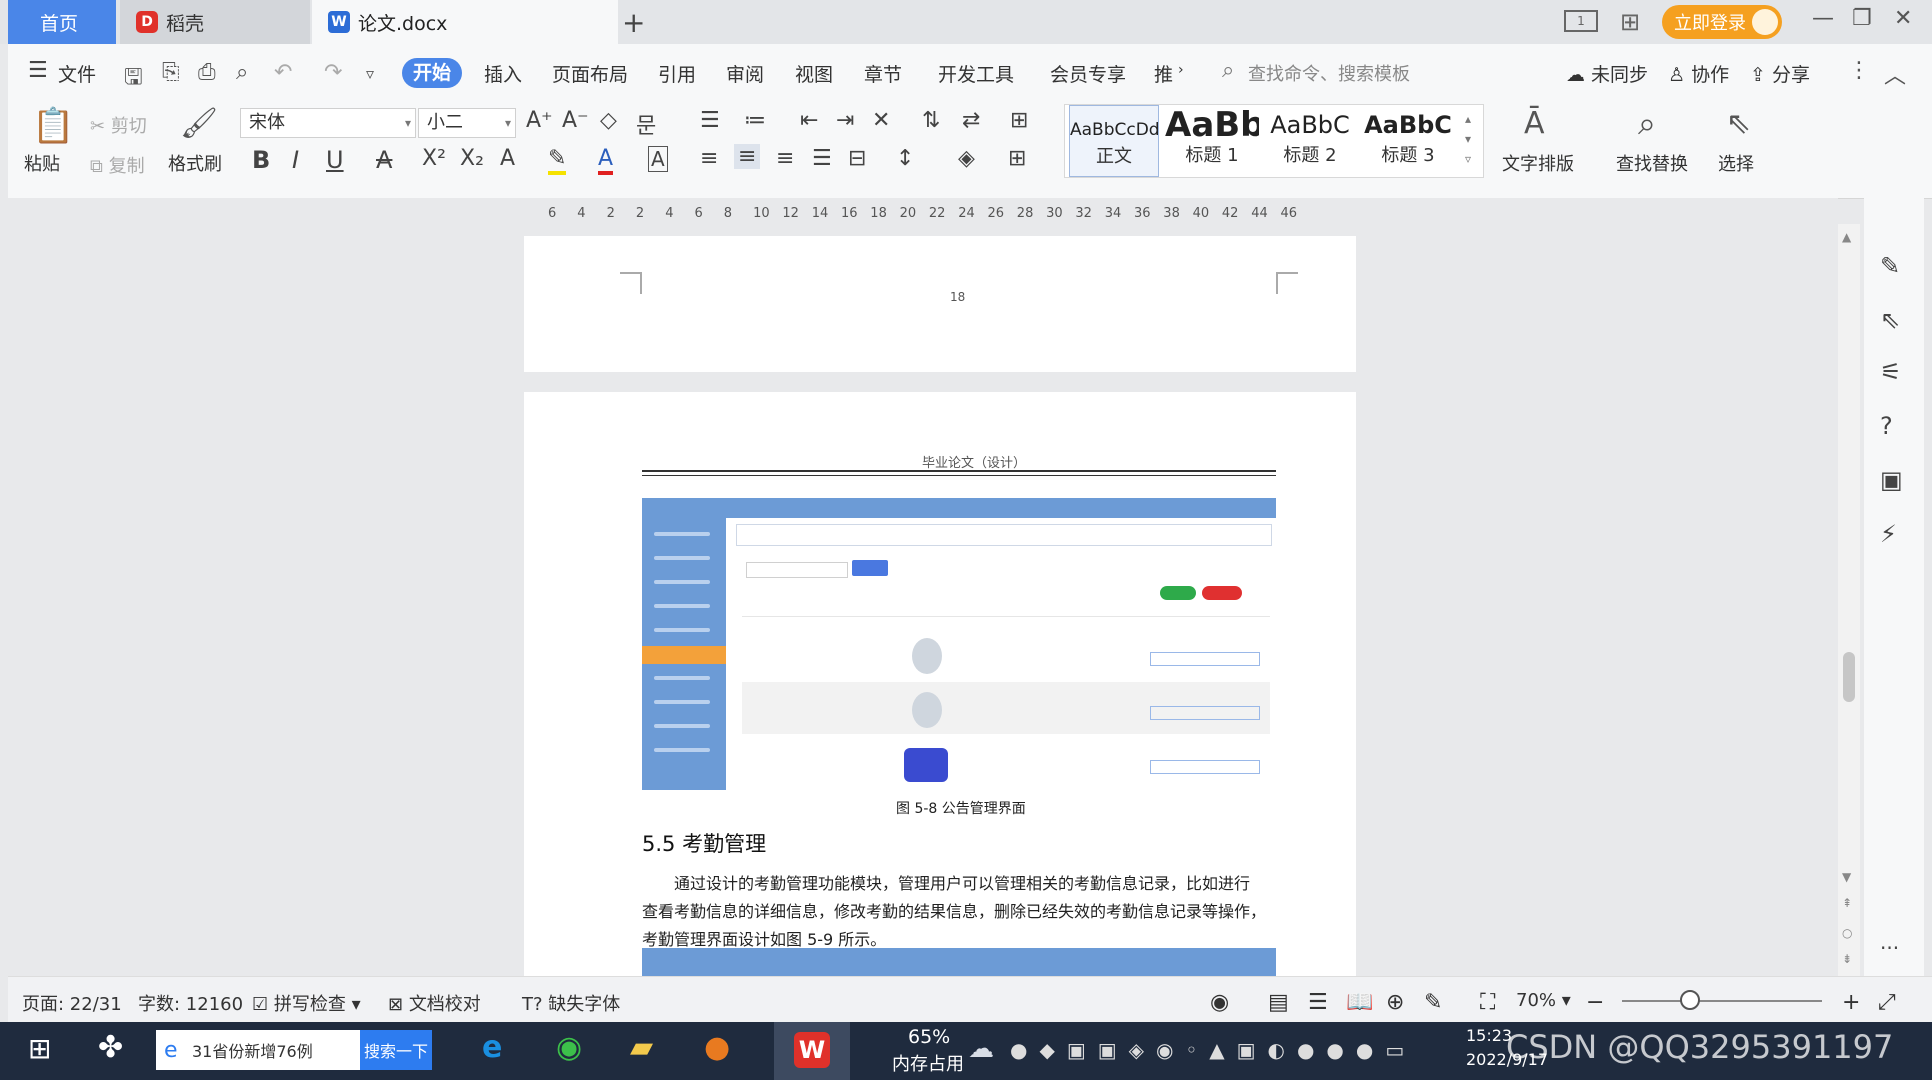 The image size is (1932, 1080). What do you see at coordinates (434, 158) in the screenshot?
I see `superscript-icon: X²` at bounding box center [434, 158].